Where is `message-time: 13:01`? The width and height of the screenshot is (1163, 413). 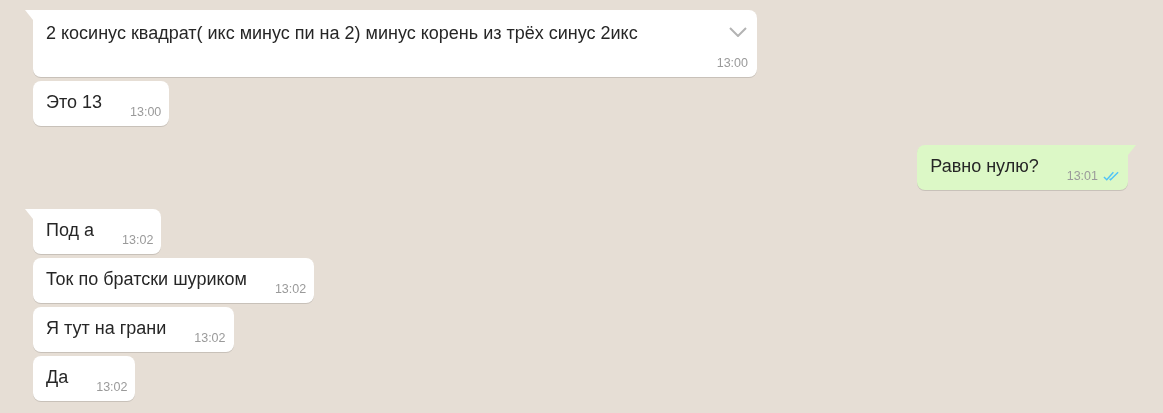
message-time: 13:01 is located at coordinates (1082, 176).